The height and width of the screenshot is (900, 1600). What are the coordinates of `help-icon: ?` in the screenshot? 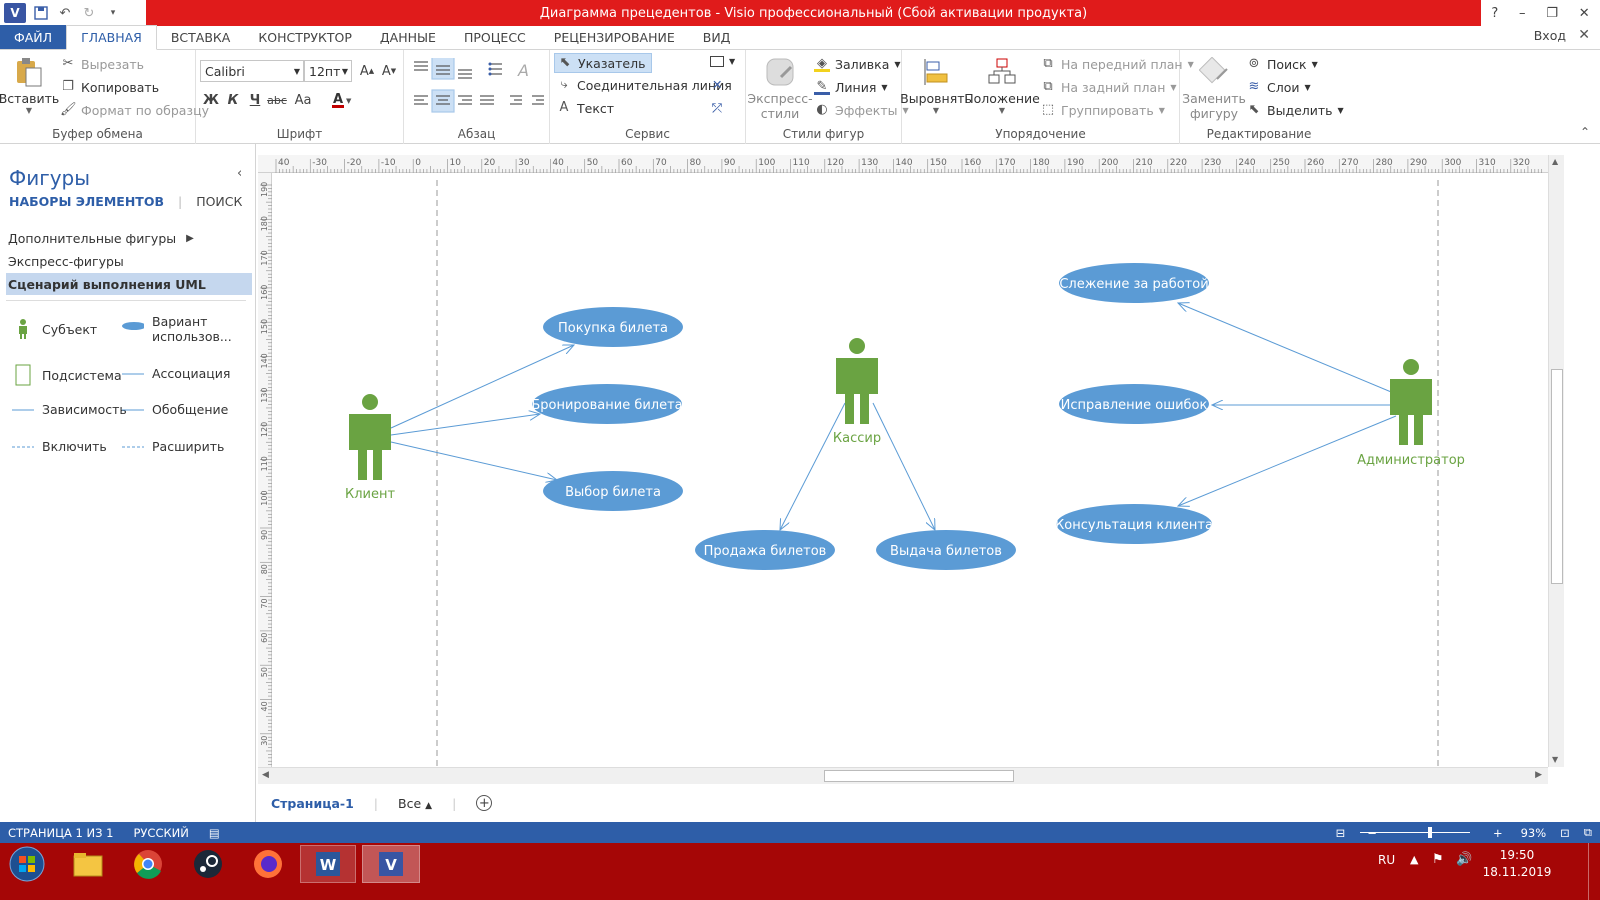 It's located at (1494, 13).